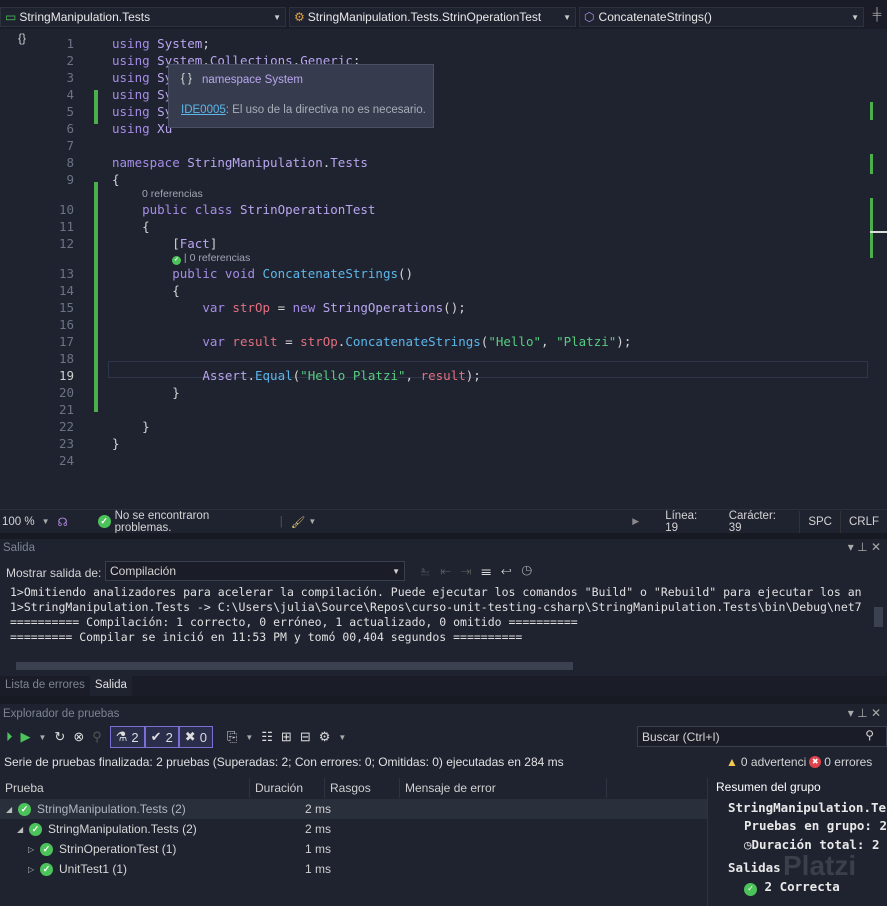 This screenshot has height=906, width=887. What do you see at coordinates (305, 737) in the screenshot?
I see `collapse-all-icon: ⊟` at bounding box center [305, 737].